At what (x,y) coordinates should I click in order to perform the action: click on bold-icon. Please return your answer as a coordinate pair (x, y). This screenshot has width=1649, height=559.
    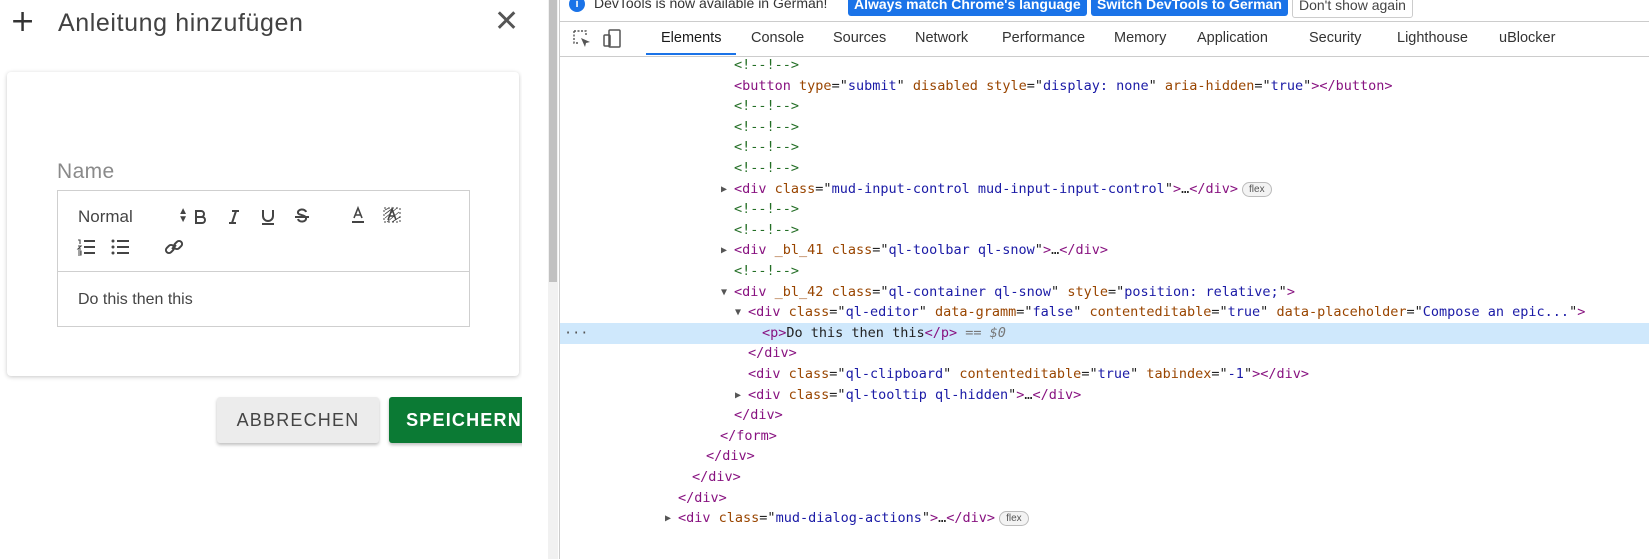
    Looking at the image, I should click on (200, 217).